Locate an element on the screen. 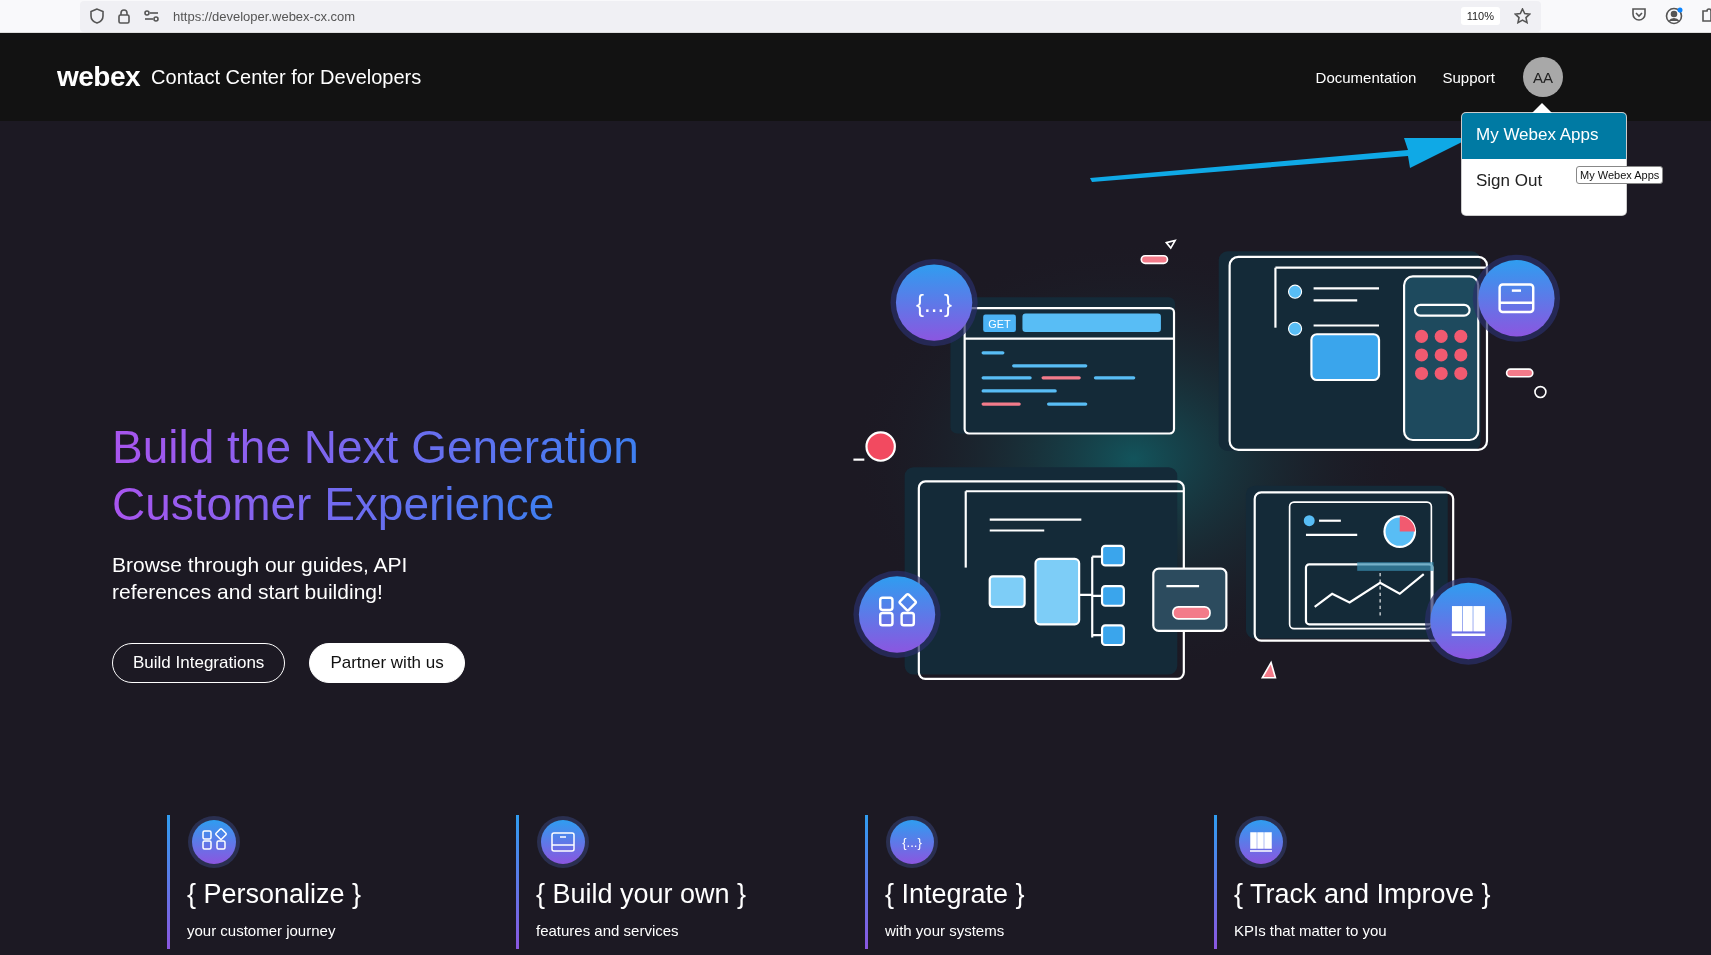  menu-item: My Webex Apps is located at coordinates (1544, 136).